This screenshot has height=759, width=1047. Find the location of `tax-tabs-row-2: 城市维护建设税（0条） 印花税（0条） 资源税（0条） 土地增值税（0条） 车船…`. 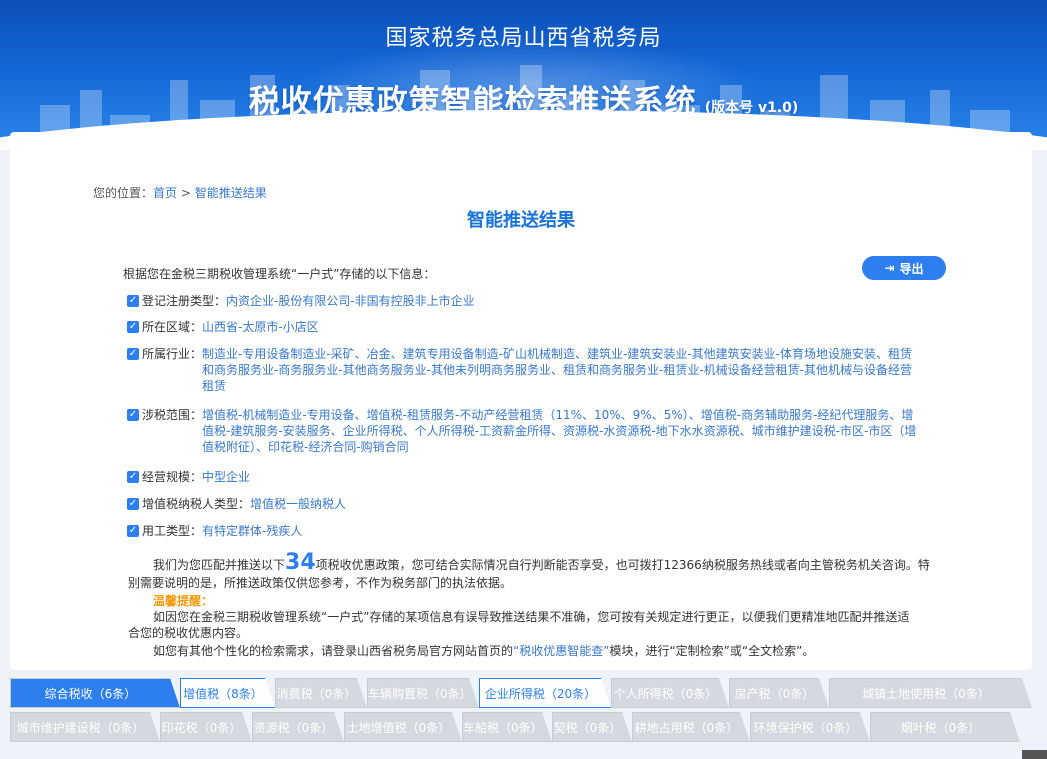

tax-tabs-row-2: 城市维护建设税（0条） 印花税（0条） 资源税（0条） 土地增值税（0条） 车船… is located at coordinates (515, 727).